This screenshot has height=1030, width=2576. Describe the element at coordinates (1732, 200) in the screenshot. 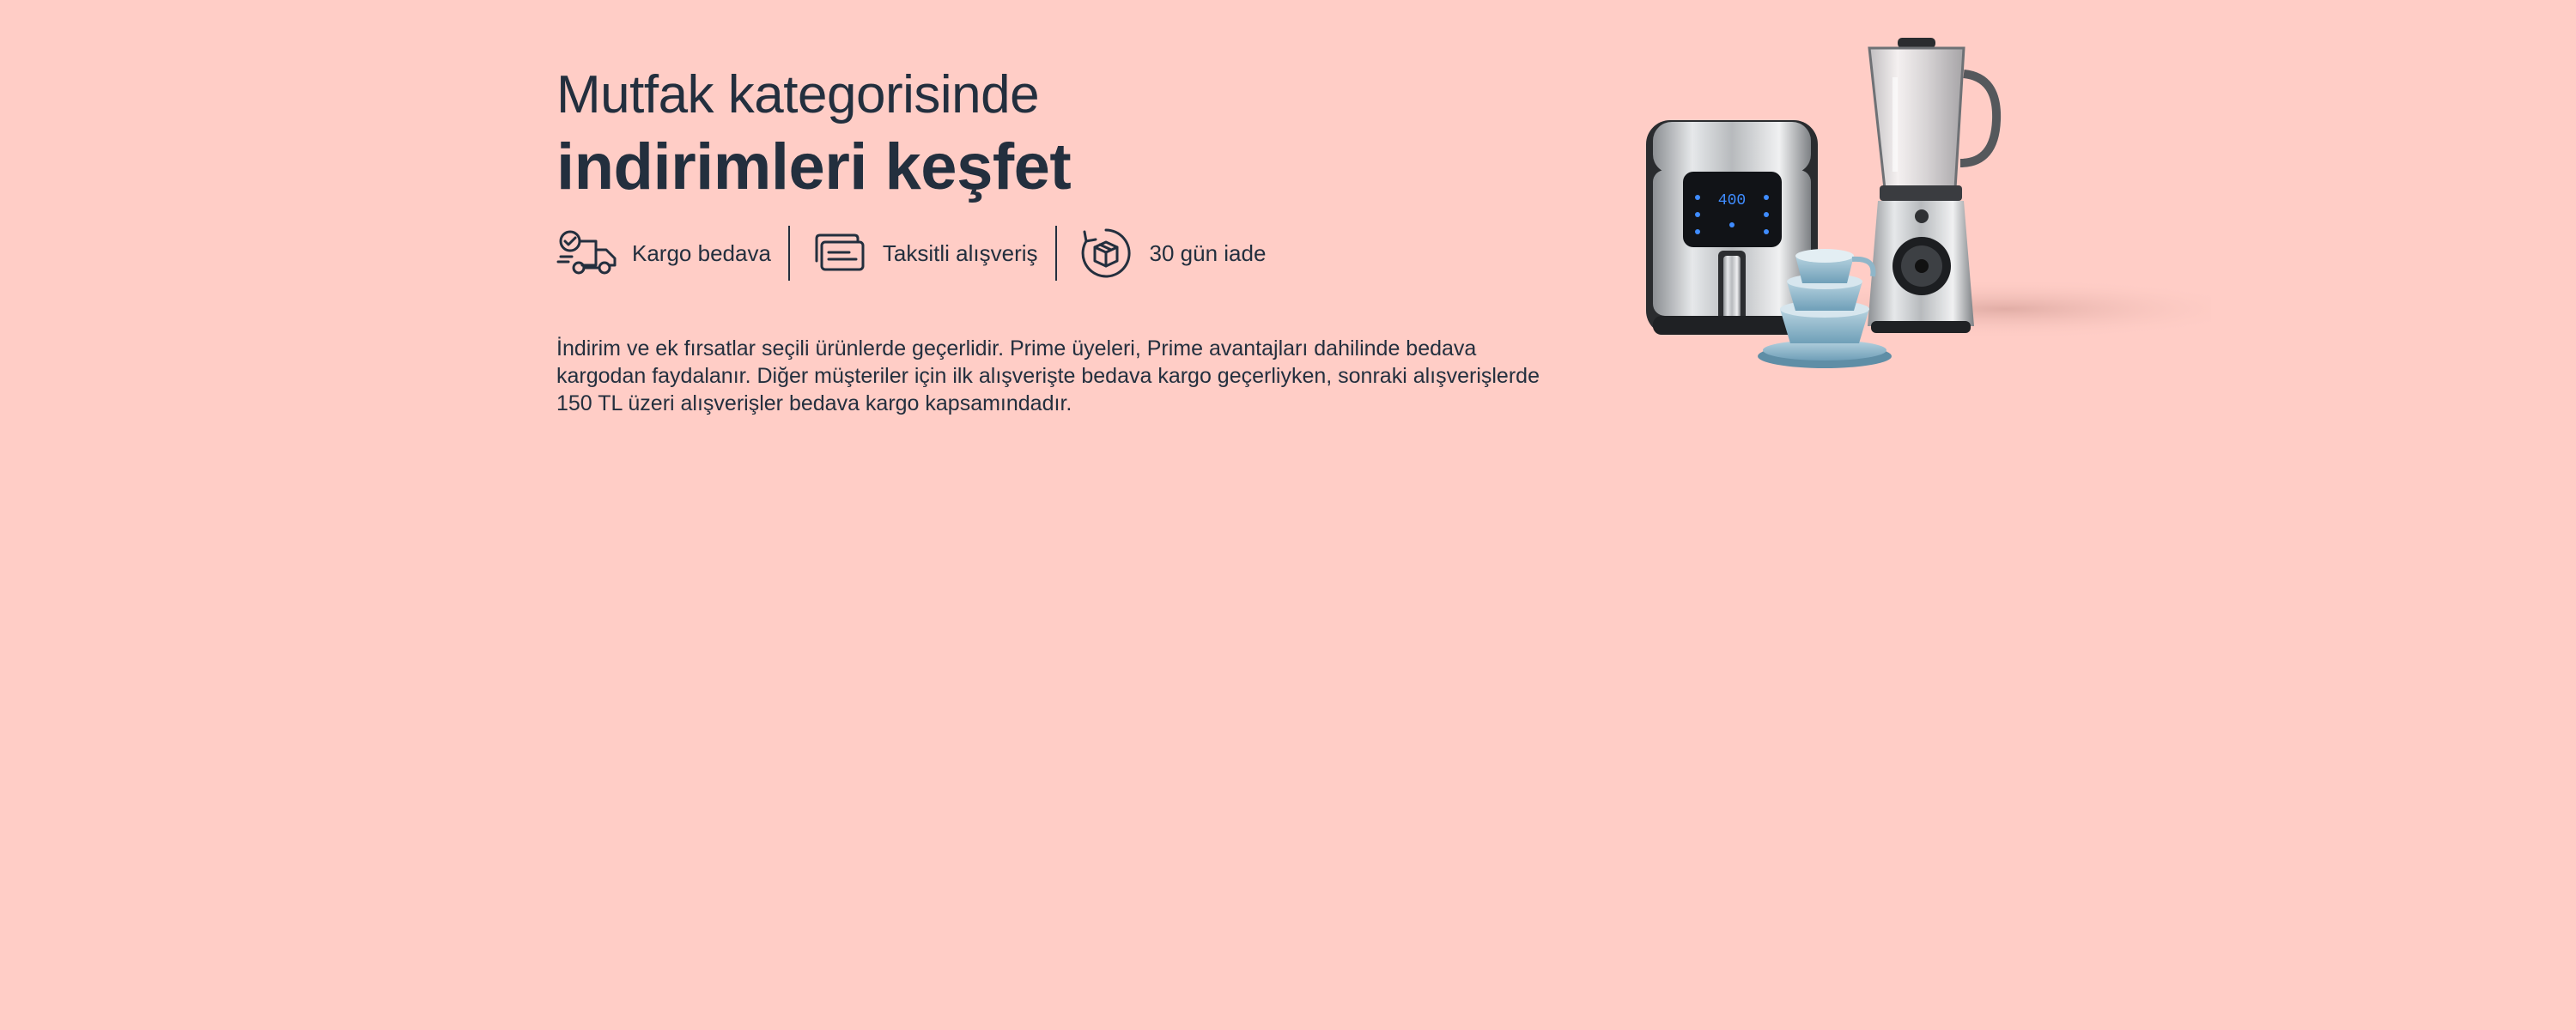

I see `air-fryer-display: 400` at that location.